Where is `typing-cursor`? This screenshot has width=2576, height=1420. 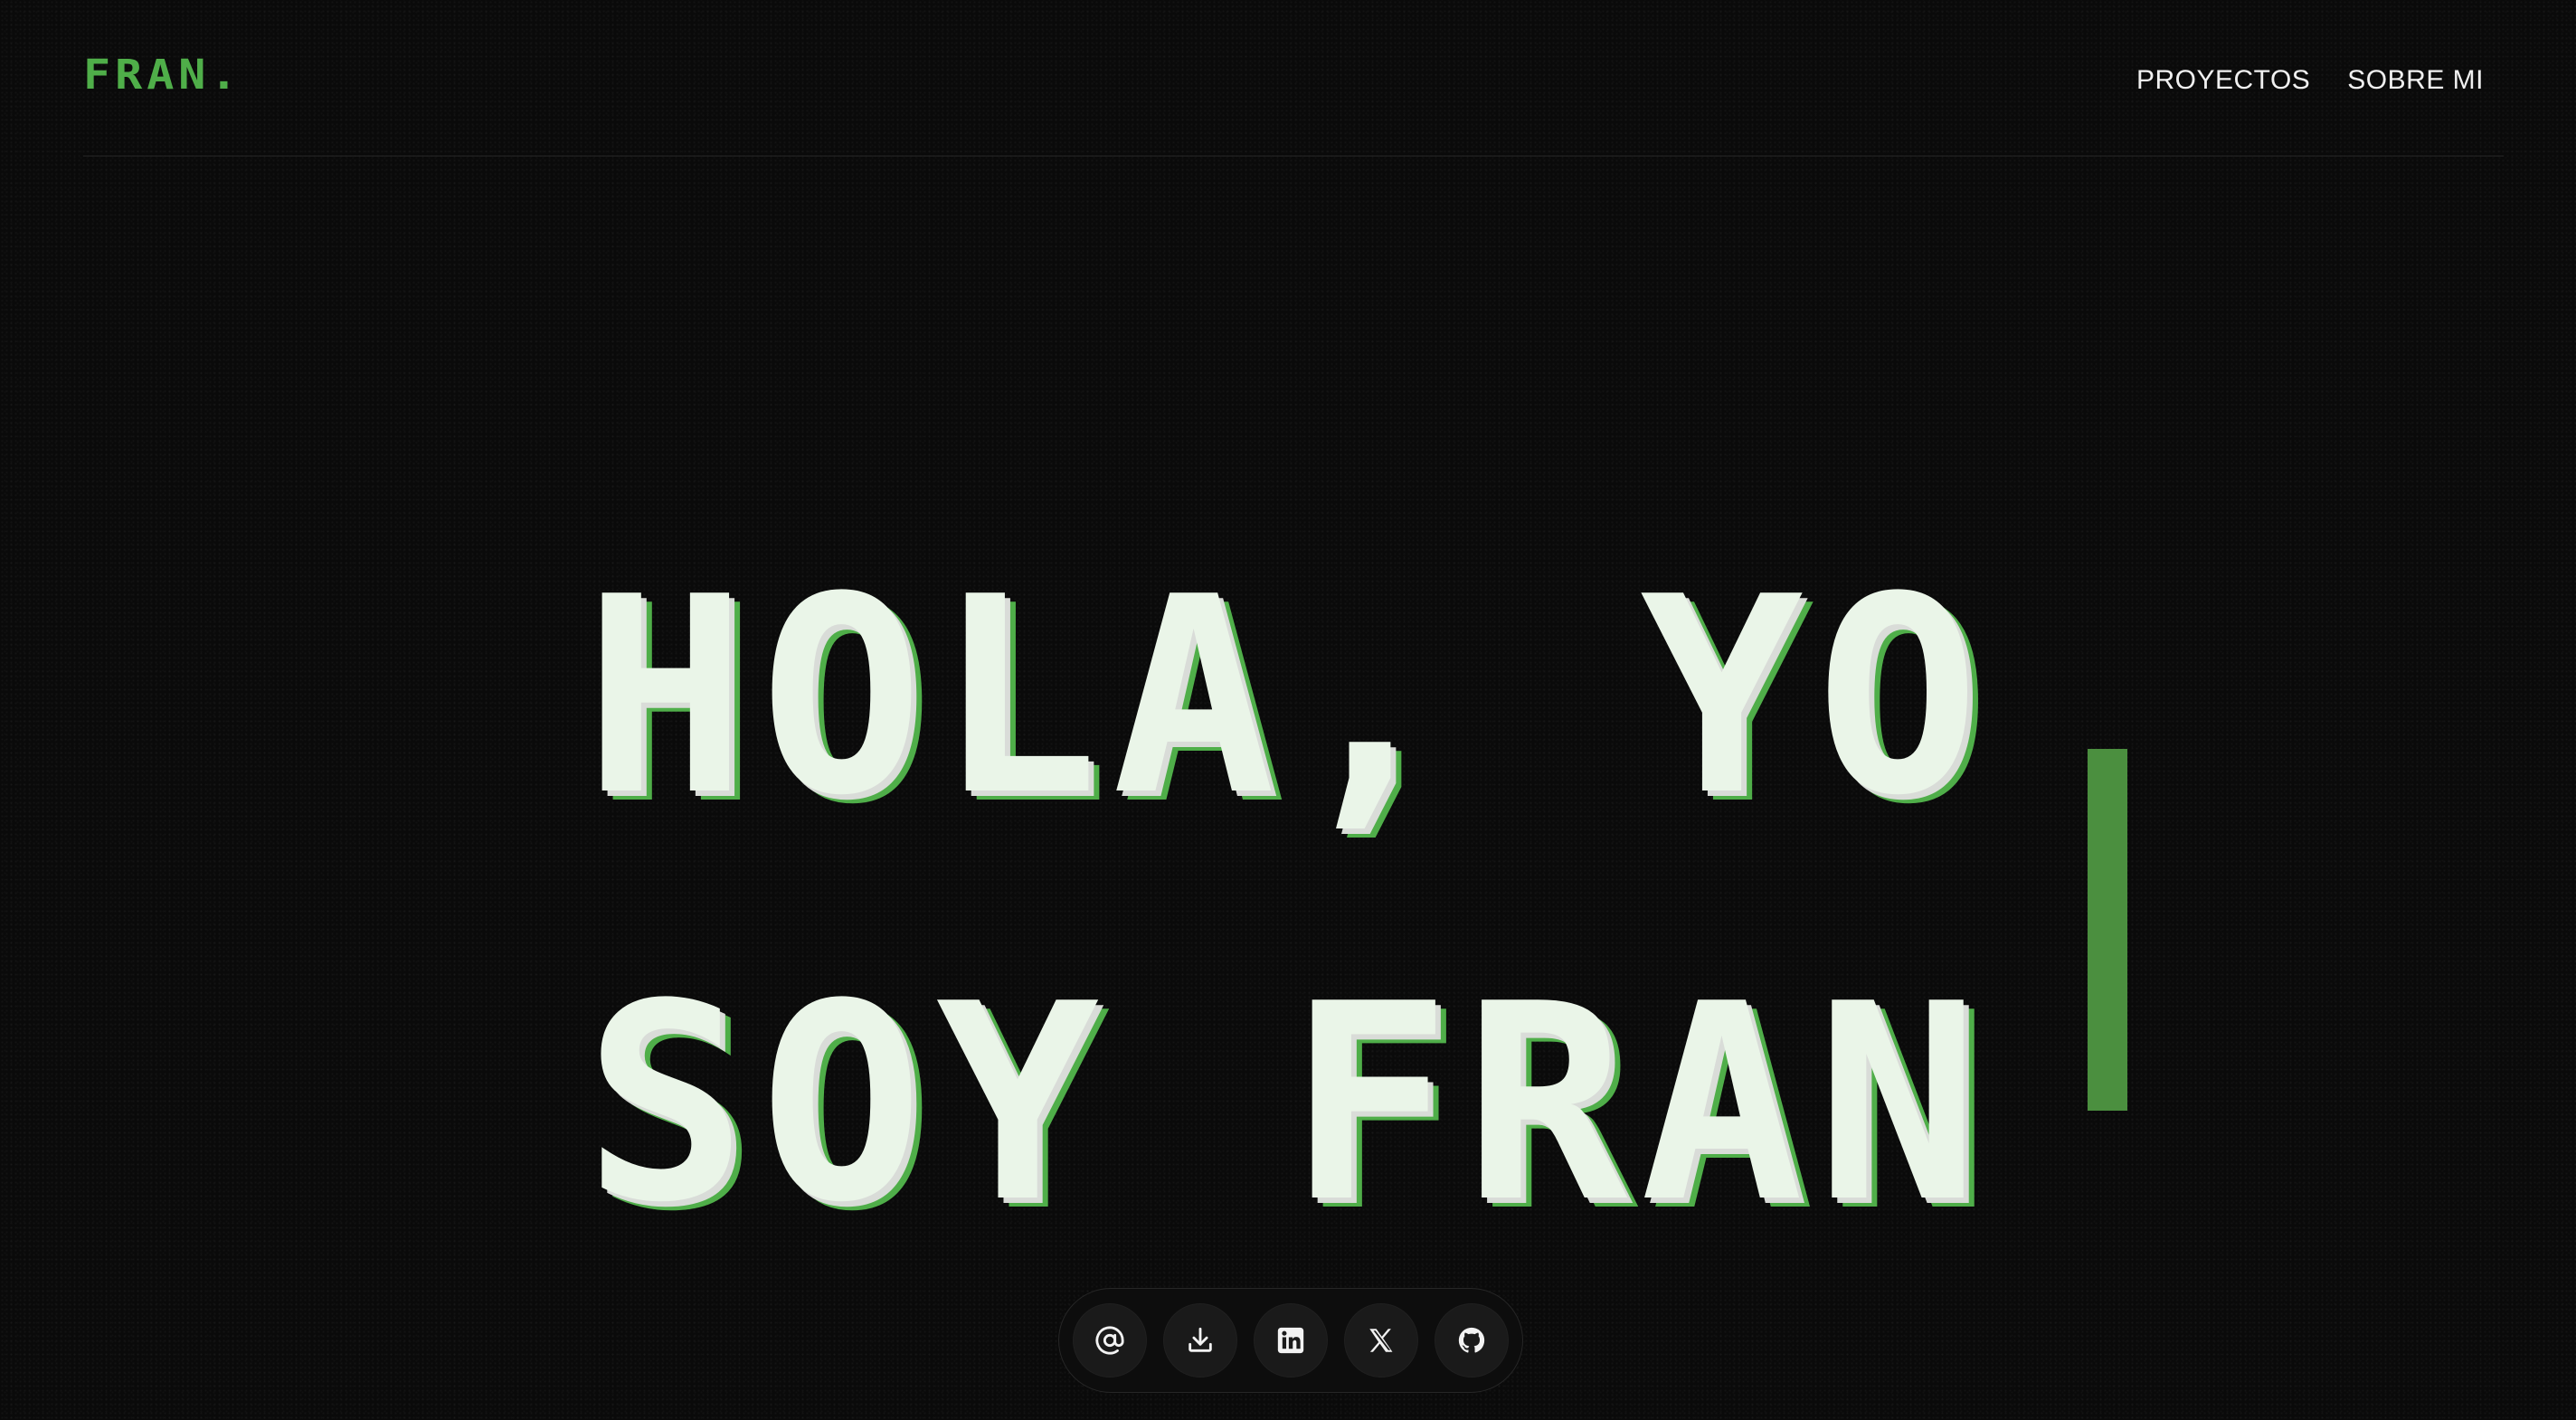
typing-cursor is located at coordinates (2107, 930).